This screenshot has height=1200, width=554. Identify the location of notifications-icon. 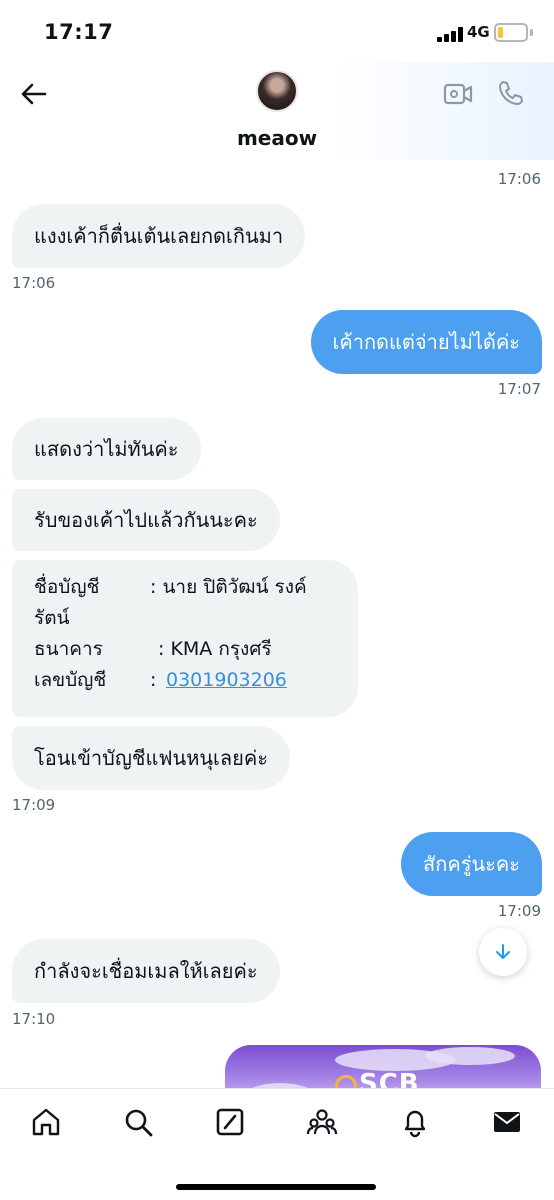
(415, 1122).